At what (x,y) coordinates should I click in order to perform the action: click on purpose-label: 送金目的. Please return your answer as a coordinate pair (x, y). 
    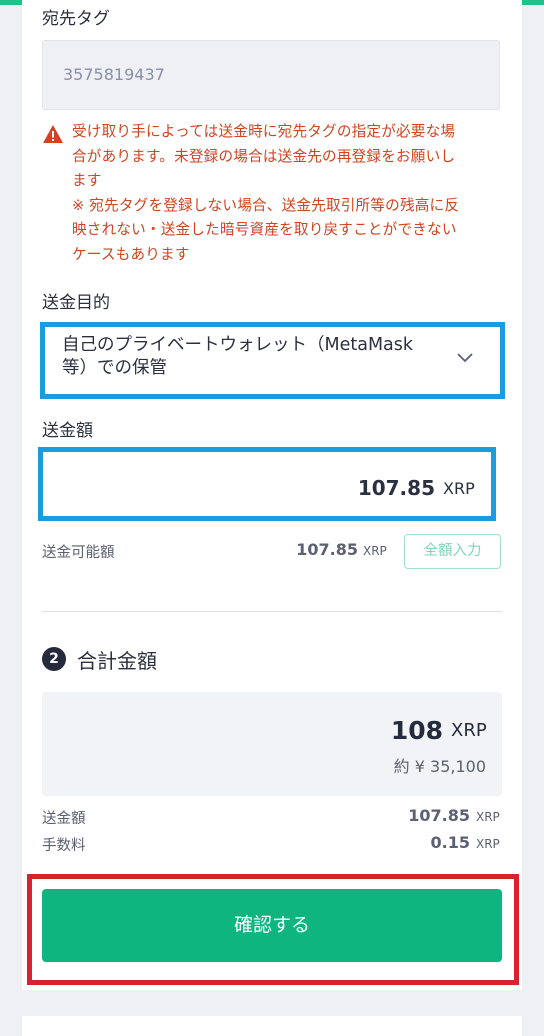
    Looking at the image, I should click on (76, 303).